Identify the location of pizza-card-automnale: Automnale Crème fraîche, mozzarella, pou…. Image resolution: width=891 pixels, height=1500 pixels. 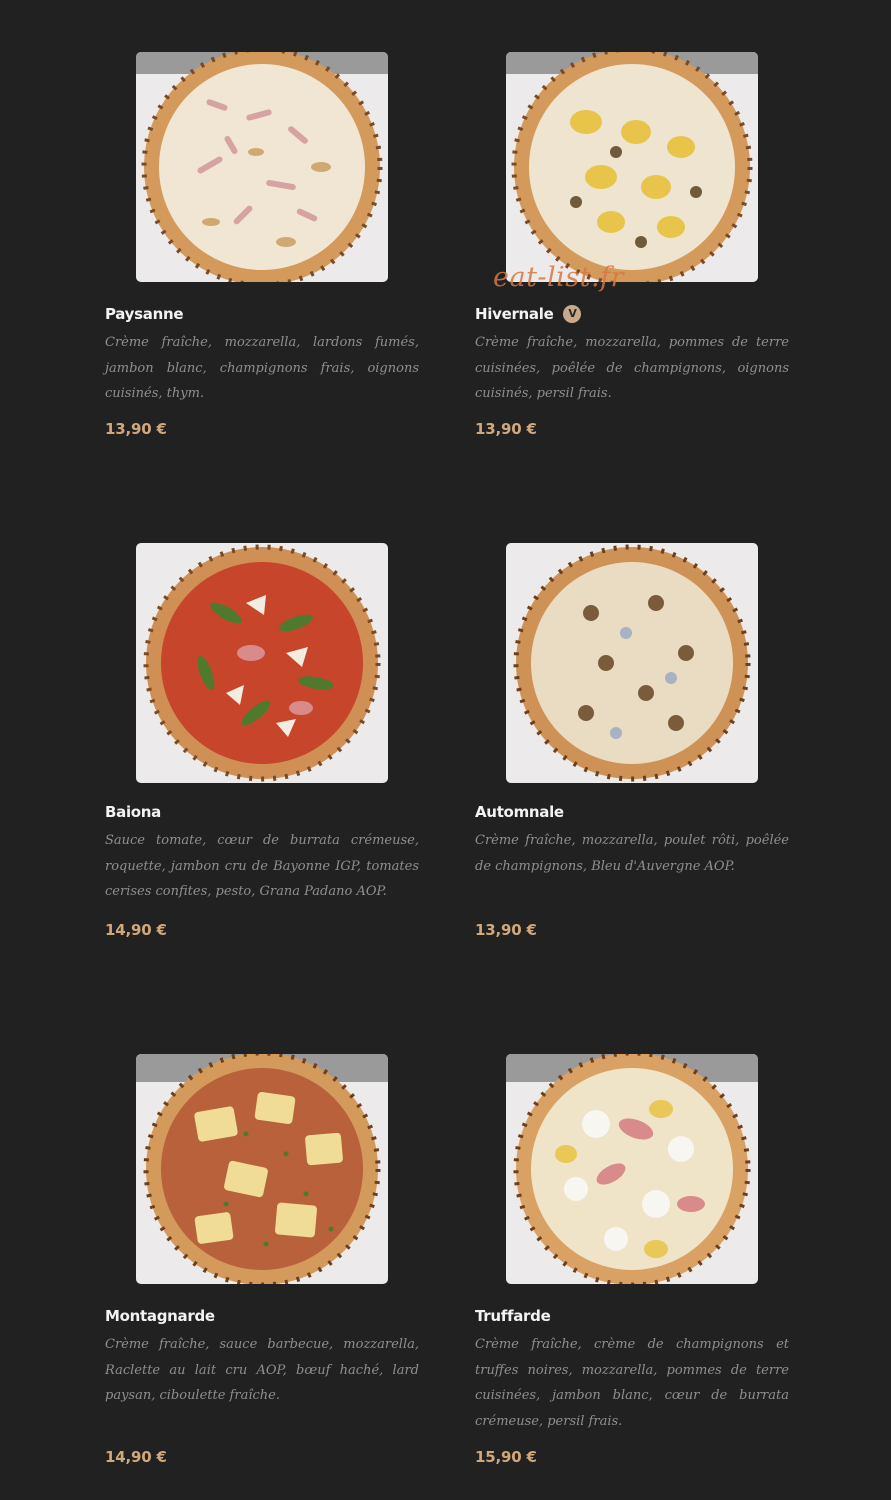
(632, 748).